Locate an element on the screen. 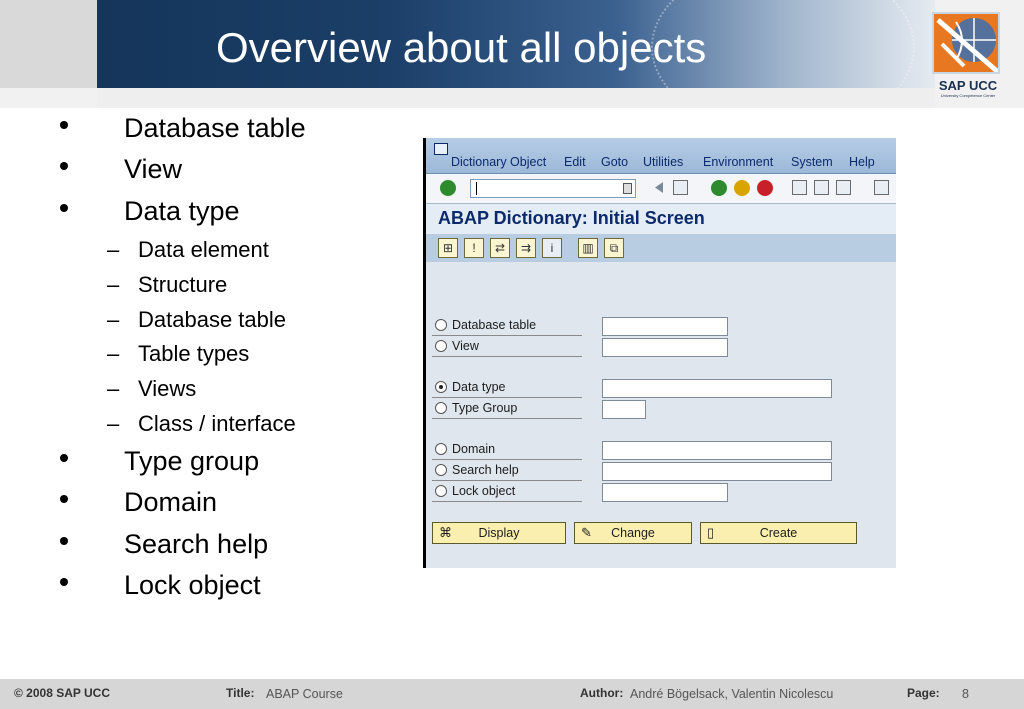  menu-goto: Goto is located at coordinates (614, 162).